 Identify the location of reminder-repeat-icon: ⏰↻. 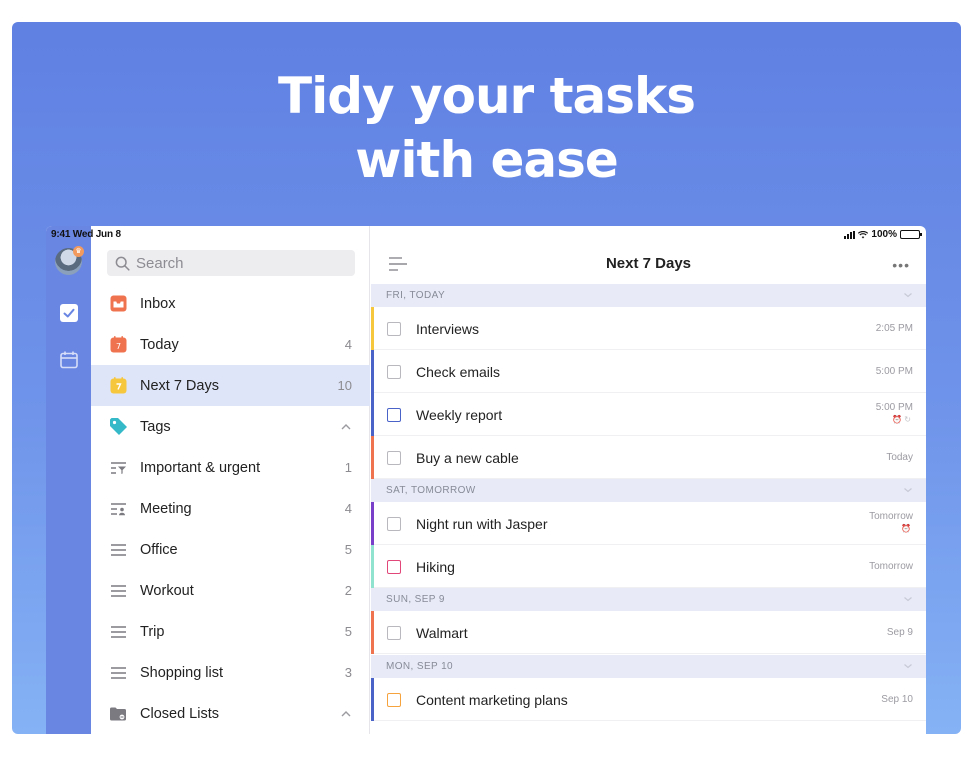
(902, 419).